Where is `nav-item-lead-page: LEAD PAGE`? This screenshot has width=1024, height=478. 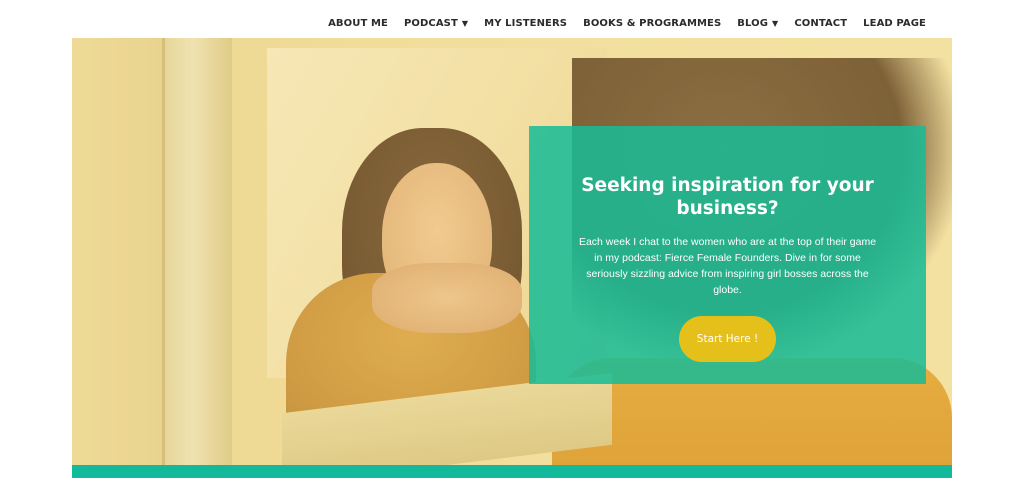
nav-item-lead-page: LEAD PAGE is located at coordinates (894, 23).